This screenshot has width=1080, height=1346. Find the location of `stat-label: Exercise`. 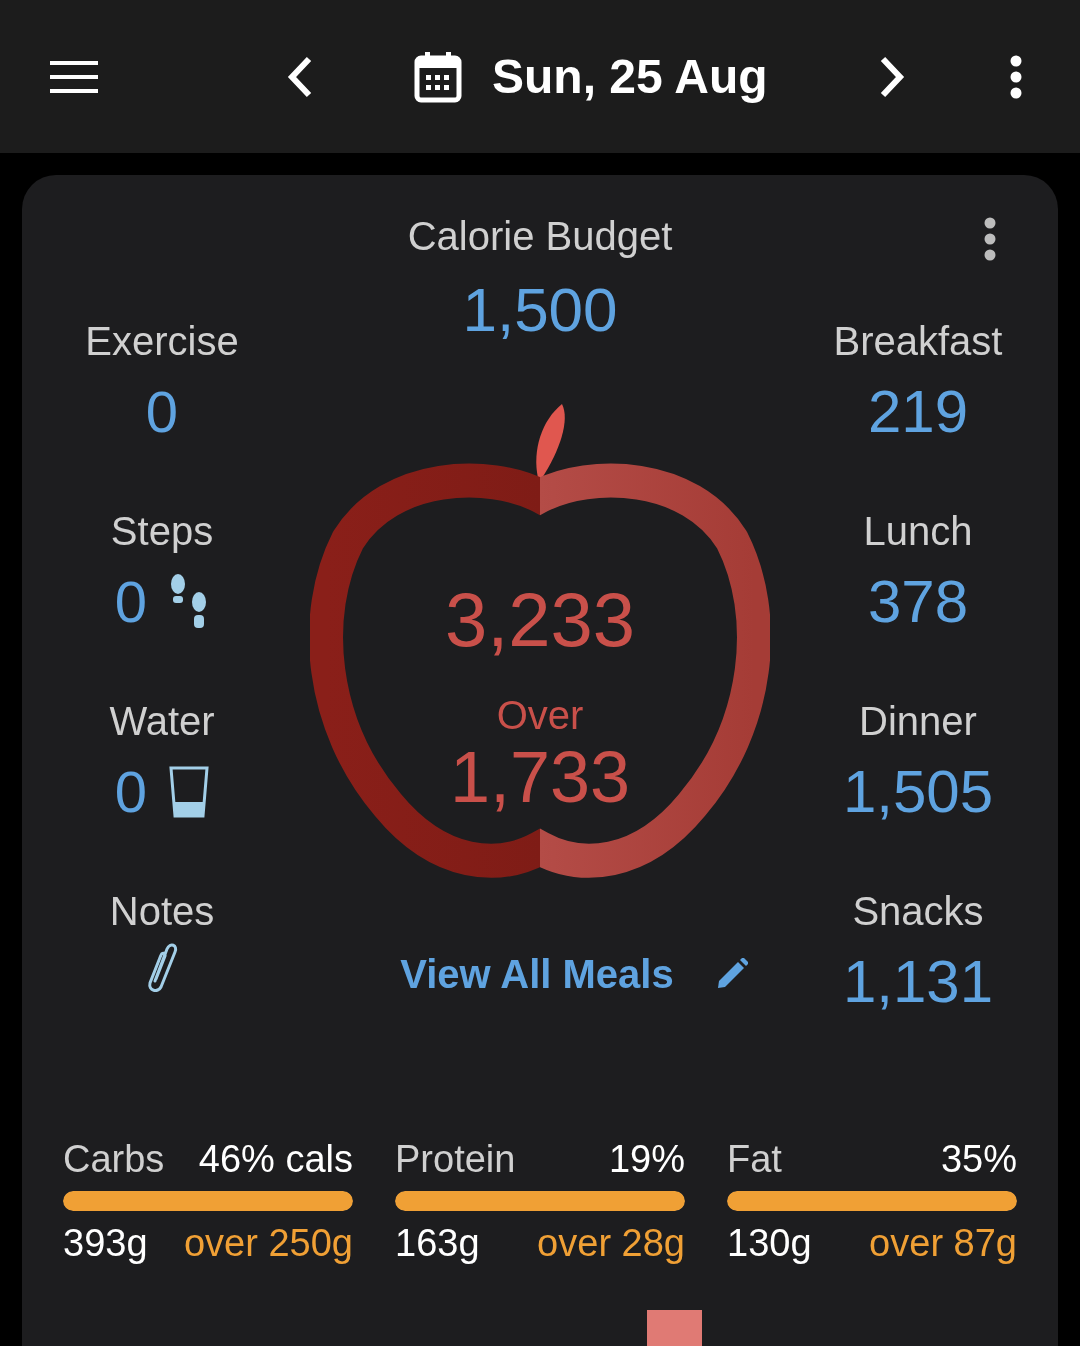

stat-label: Exercise is located at coordinates (162, 341).